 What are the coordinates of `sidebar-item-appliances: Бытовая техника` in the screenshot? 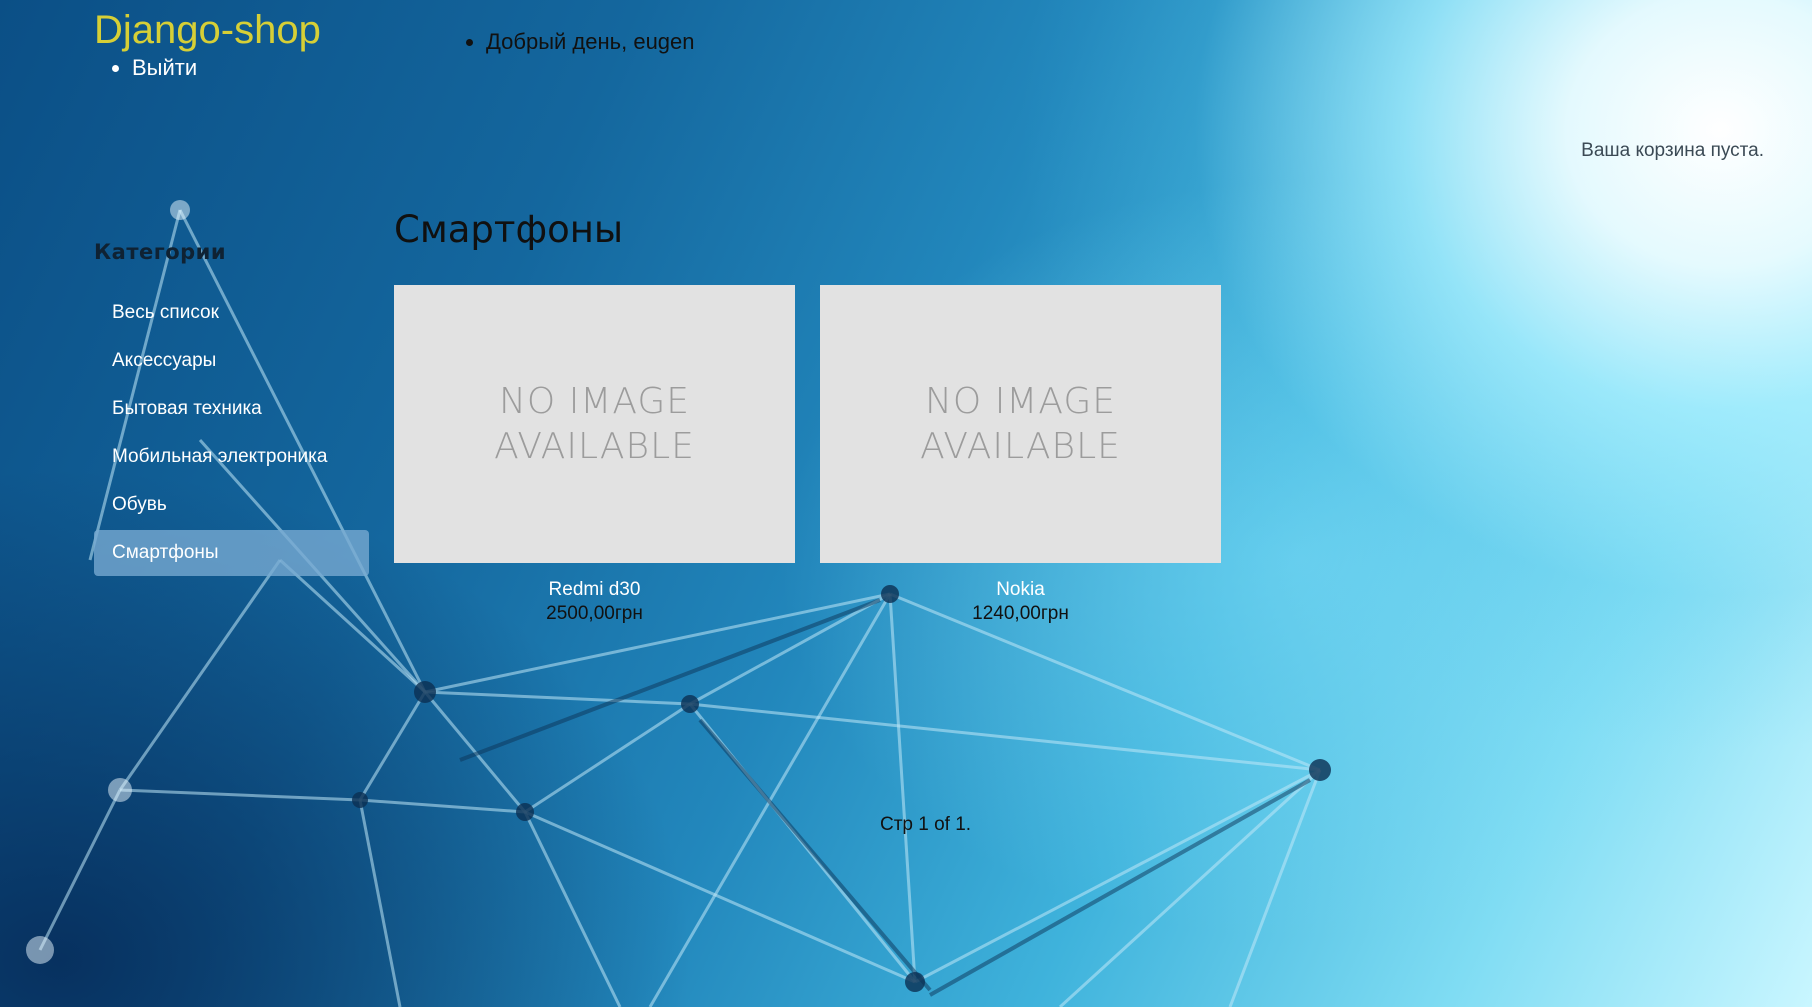 It's located at (231, 409).